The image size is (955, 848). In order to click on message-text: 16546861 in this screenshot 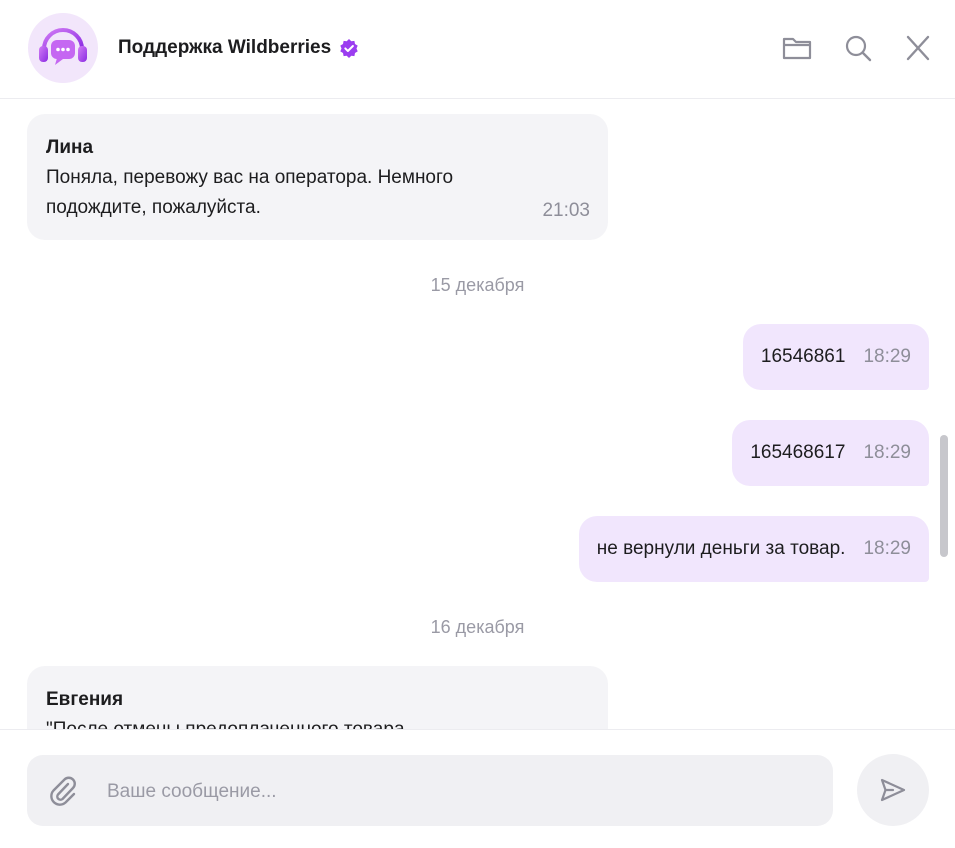, I will do `click(803, 356)`.